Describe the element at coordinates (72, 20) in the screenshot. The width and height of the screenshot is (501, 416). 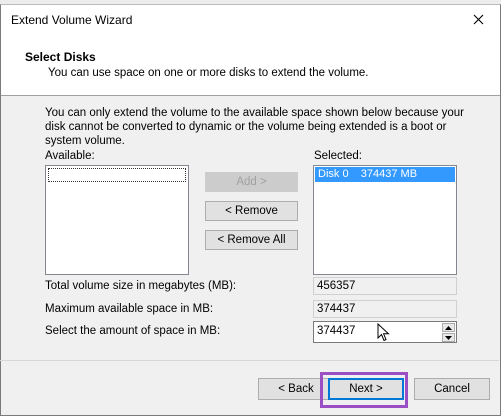
I see `window-title: Extend Volume Wizard` at that location.